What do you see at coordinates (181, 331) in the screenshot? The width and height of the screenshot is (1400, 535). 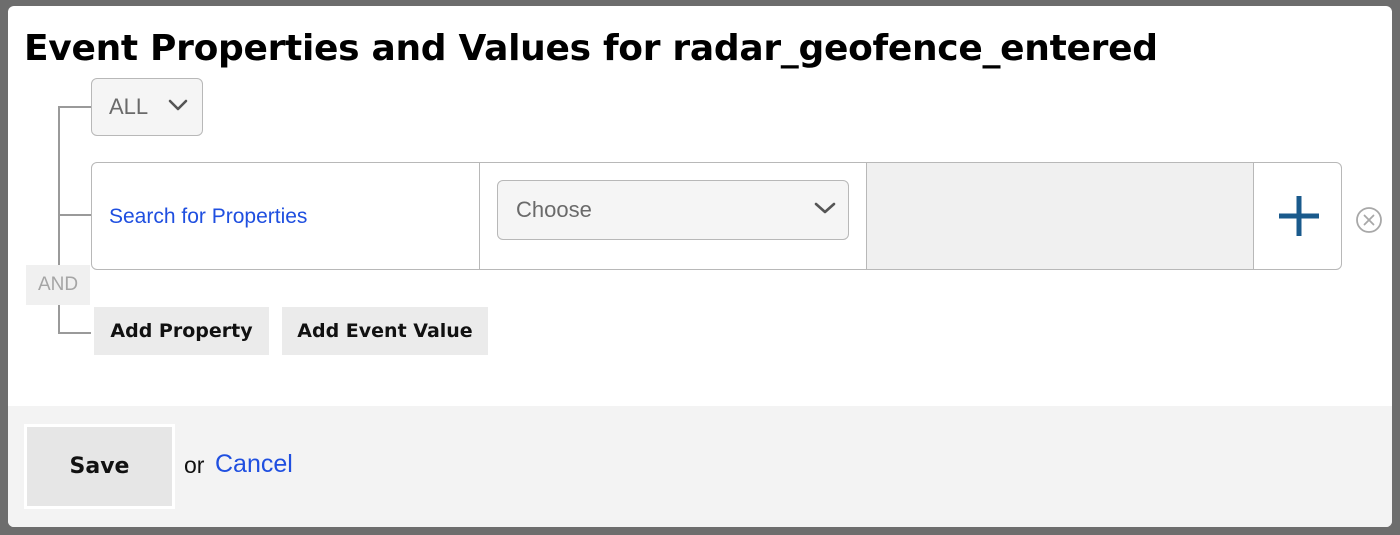 I see `add-property-button: Add Property` at bounding box center [181, 331].